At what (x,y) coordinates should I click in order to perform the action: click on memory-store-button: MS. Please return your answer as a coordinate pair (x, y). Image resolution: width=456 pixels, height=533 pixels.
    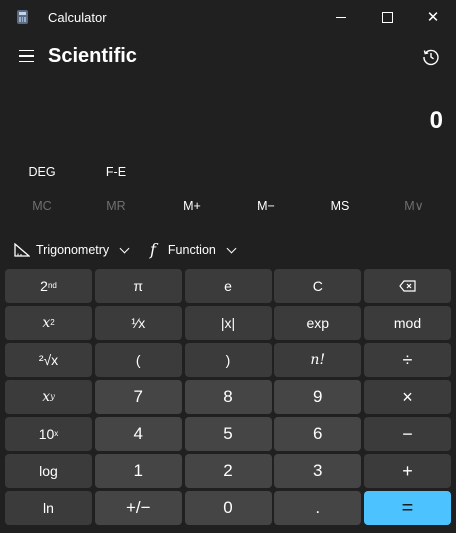
    Looking at the image, I should click on (340, 206).